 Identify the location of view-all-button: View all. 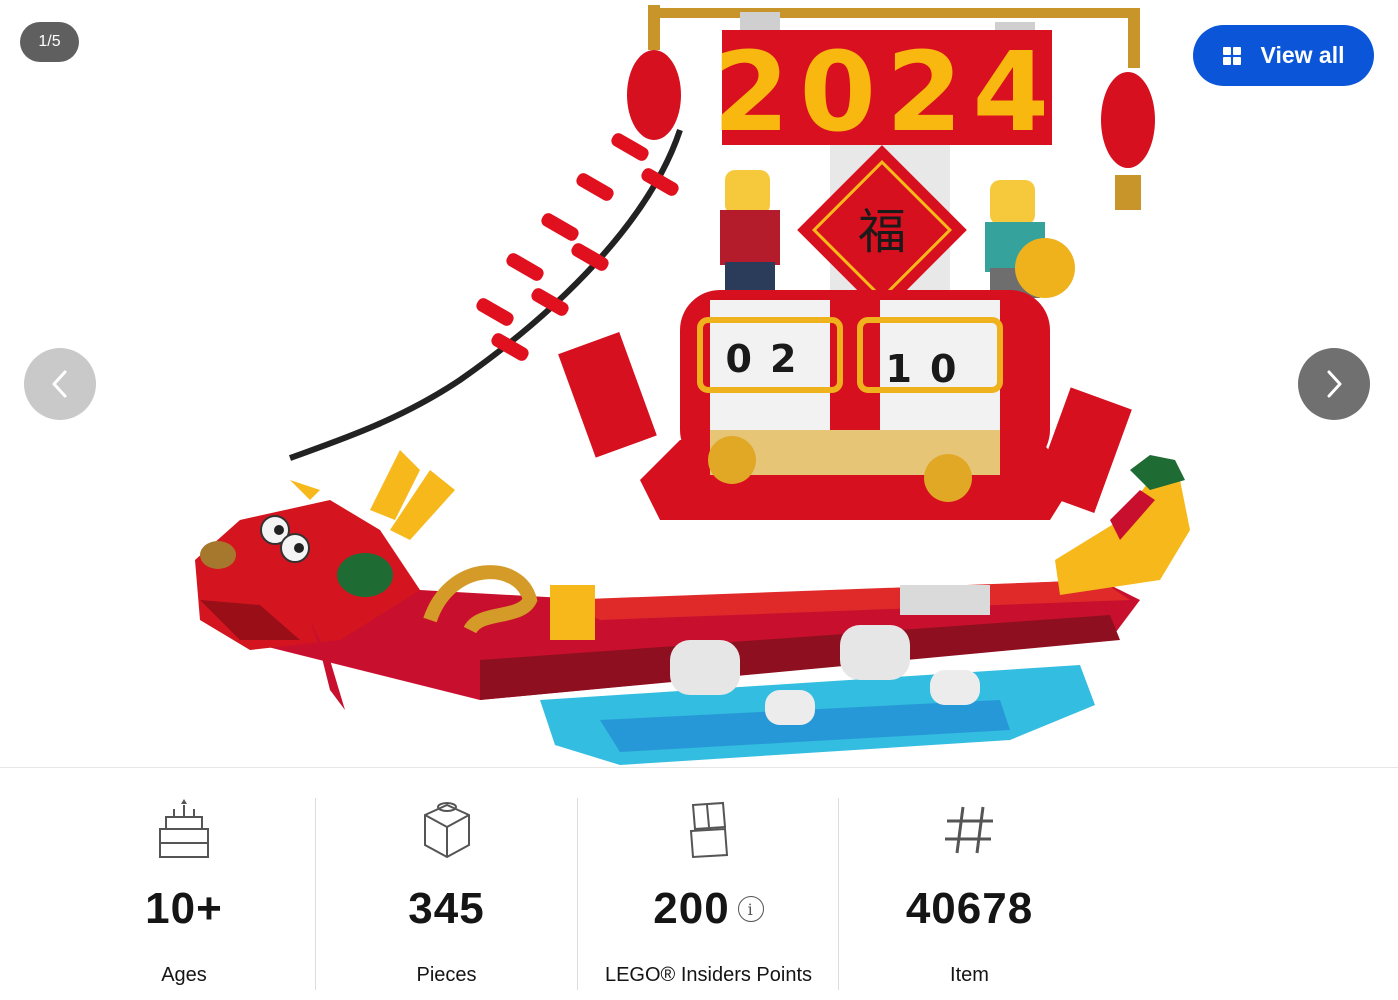
(1283, 55).